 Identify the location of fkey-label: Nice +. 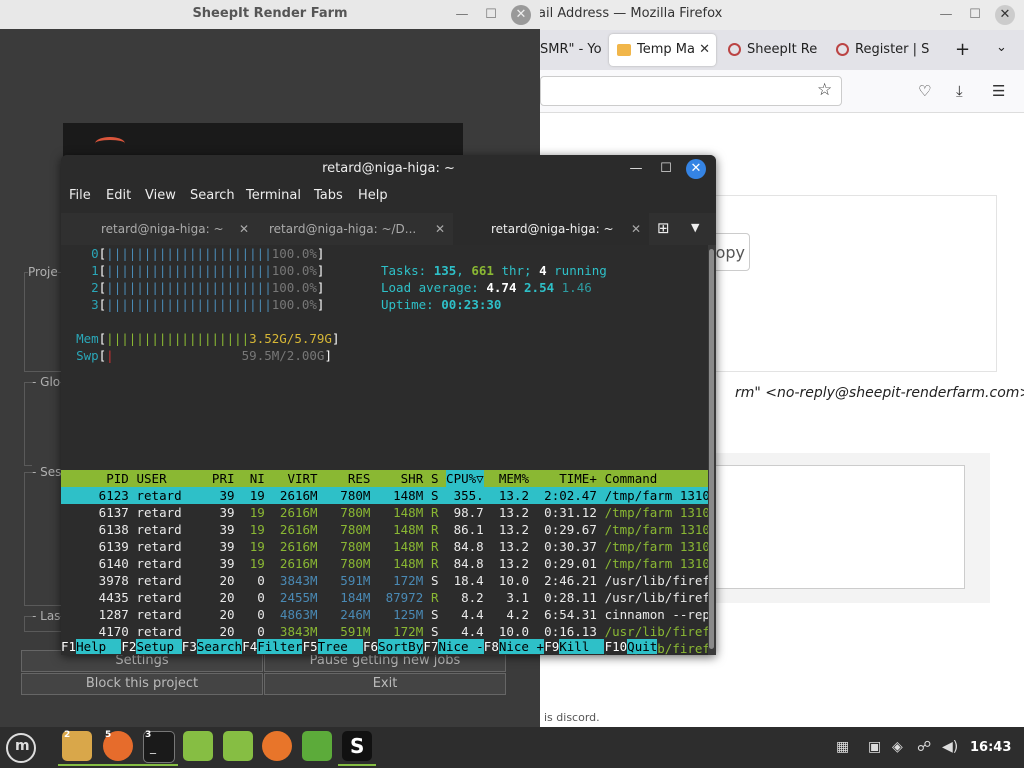
(521, 646).